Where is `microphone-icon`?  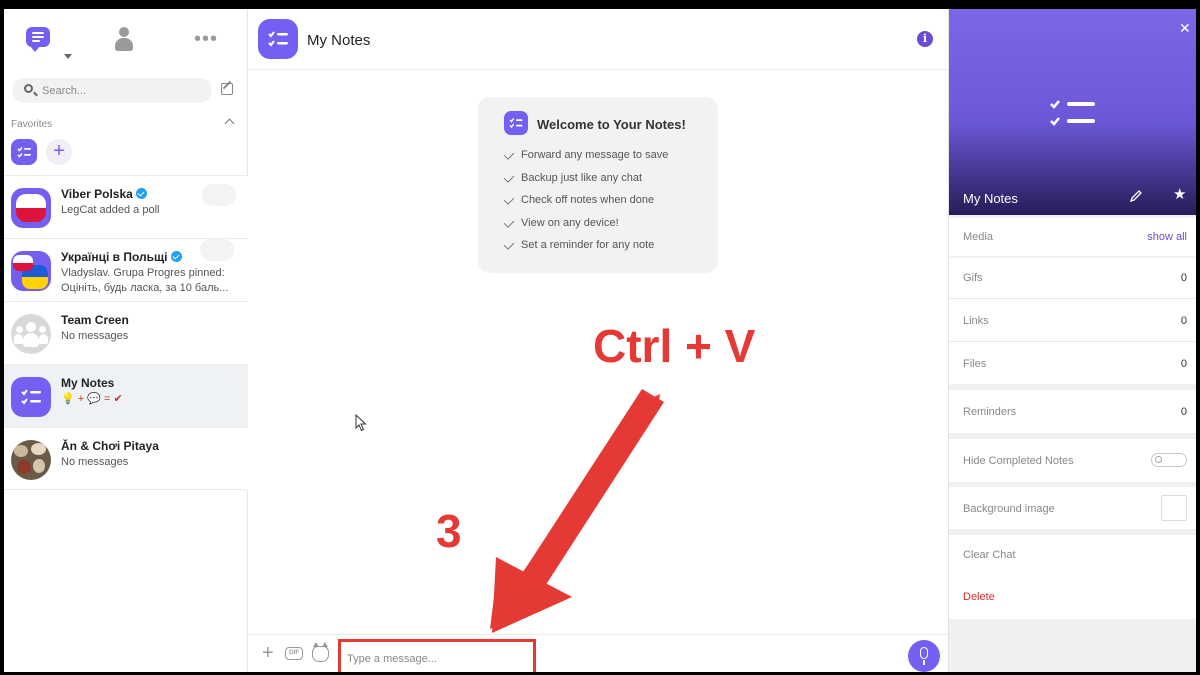 microphone-icon is located at coordinates (924, 653).